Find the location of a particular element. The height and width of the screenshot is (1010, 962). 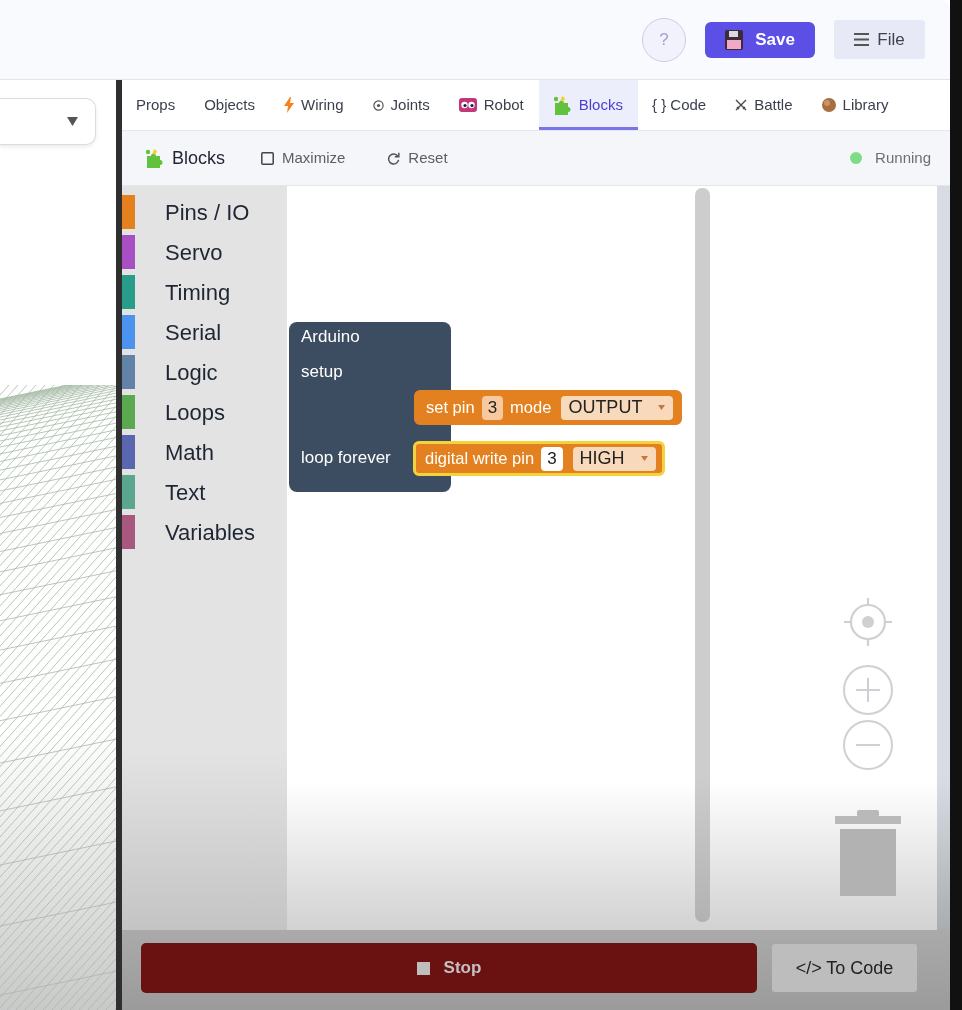

file-button: File is located at coordinates (879, 39).